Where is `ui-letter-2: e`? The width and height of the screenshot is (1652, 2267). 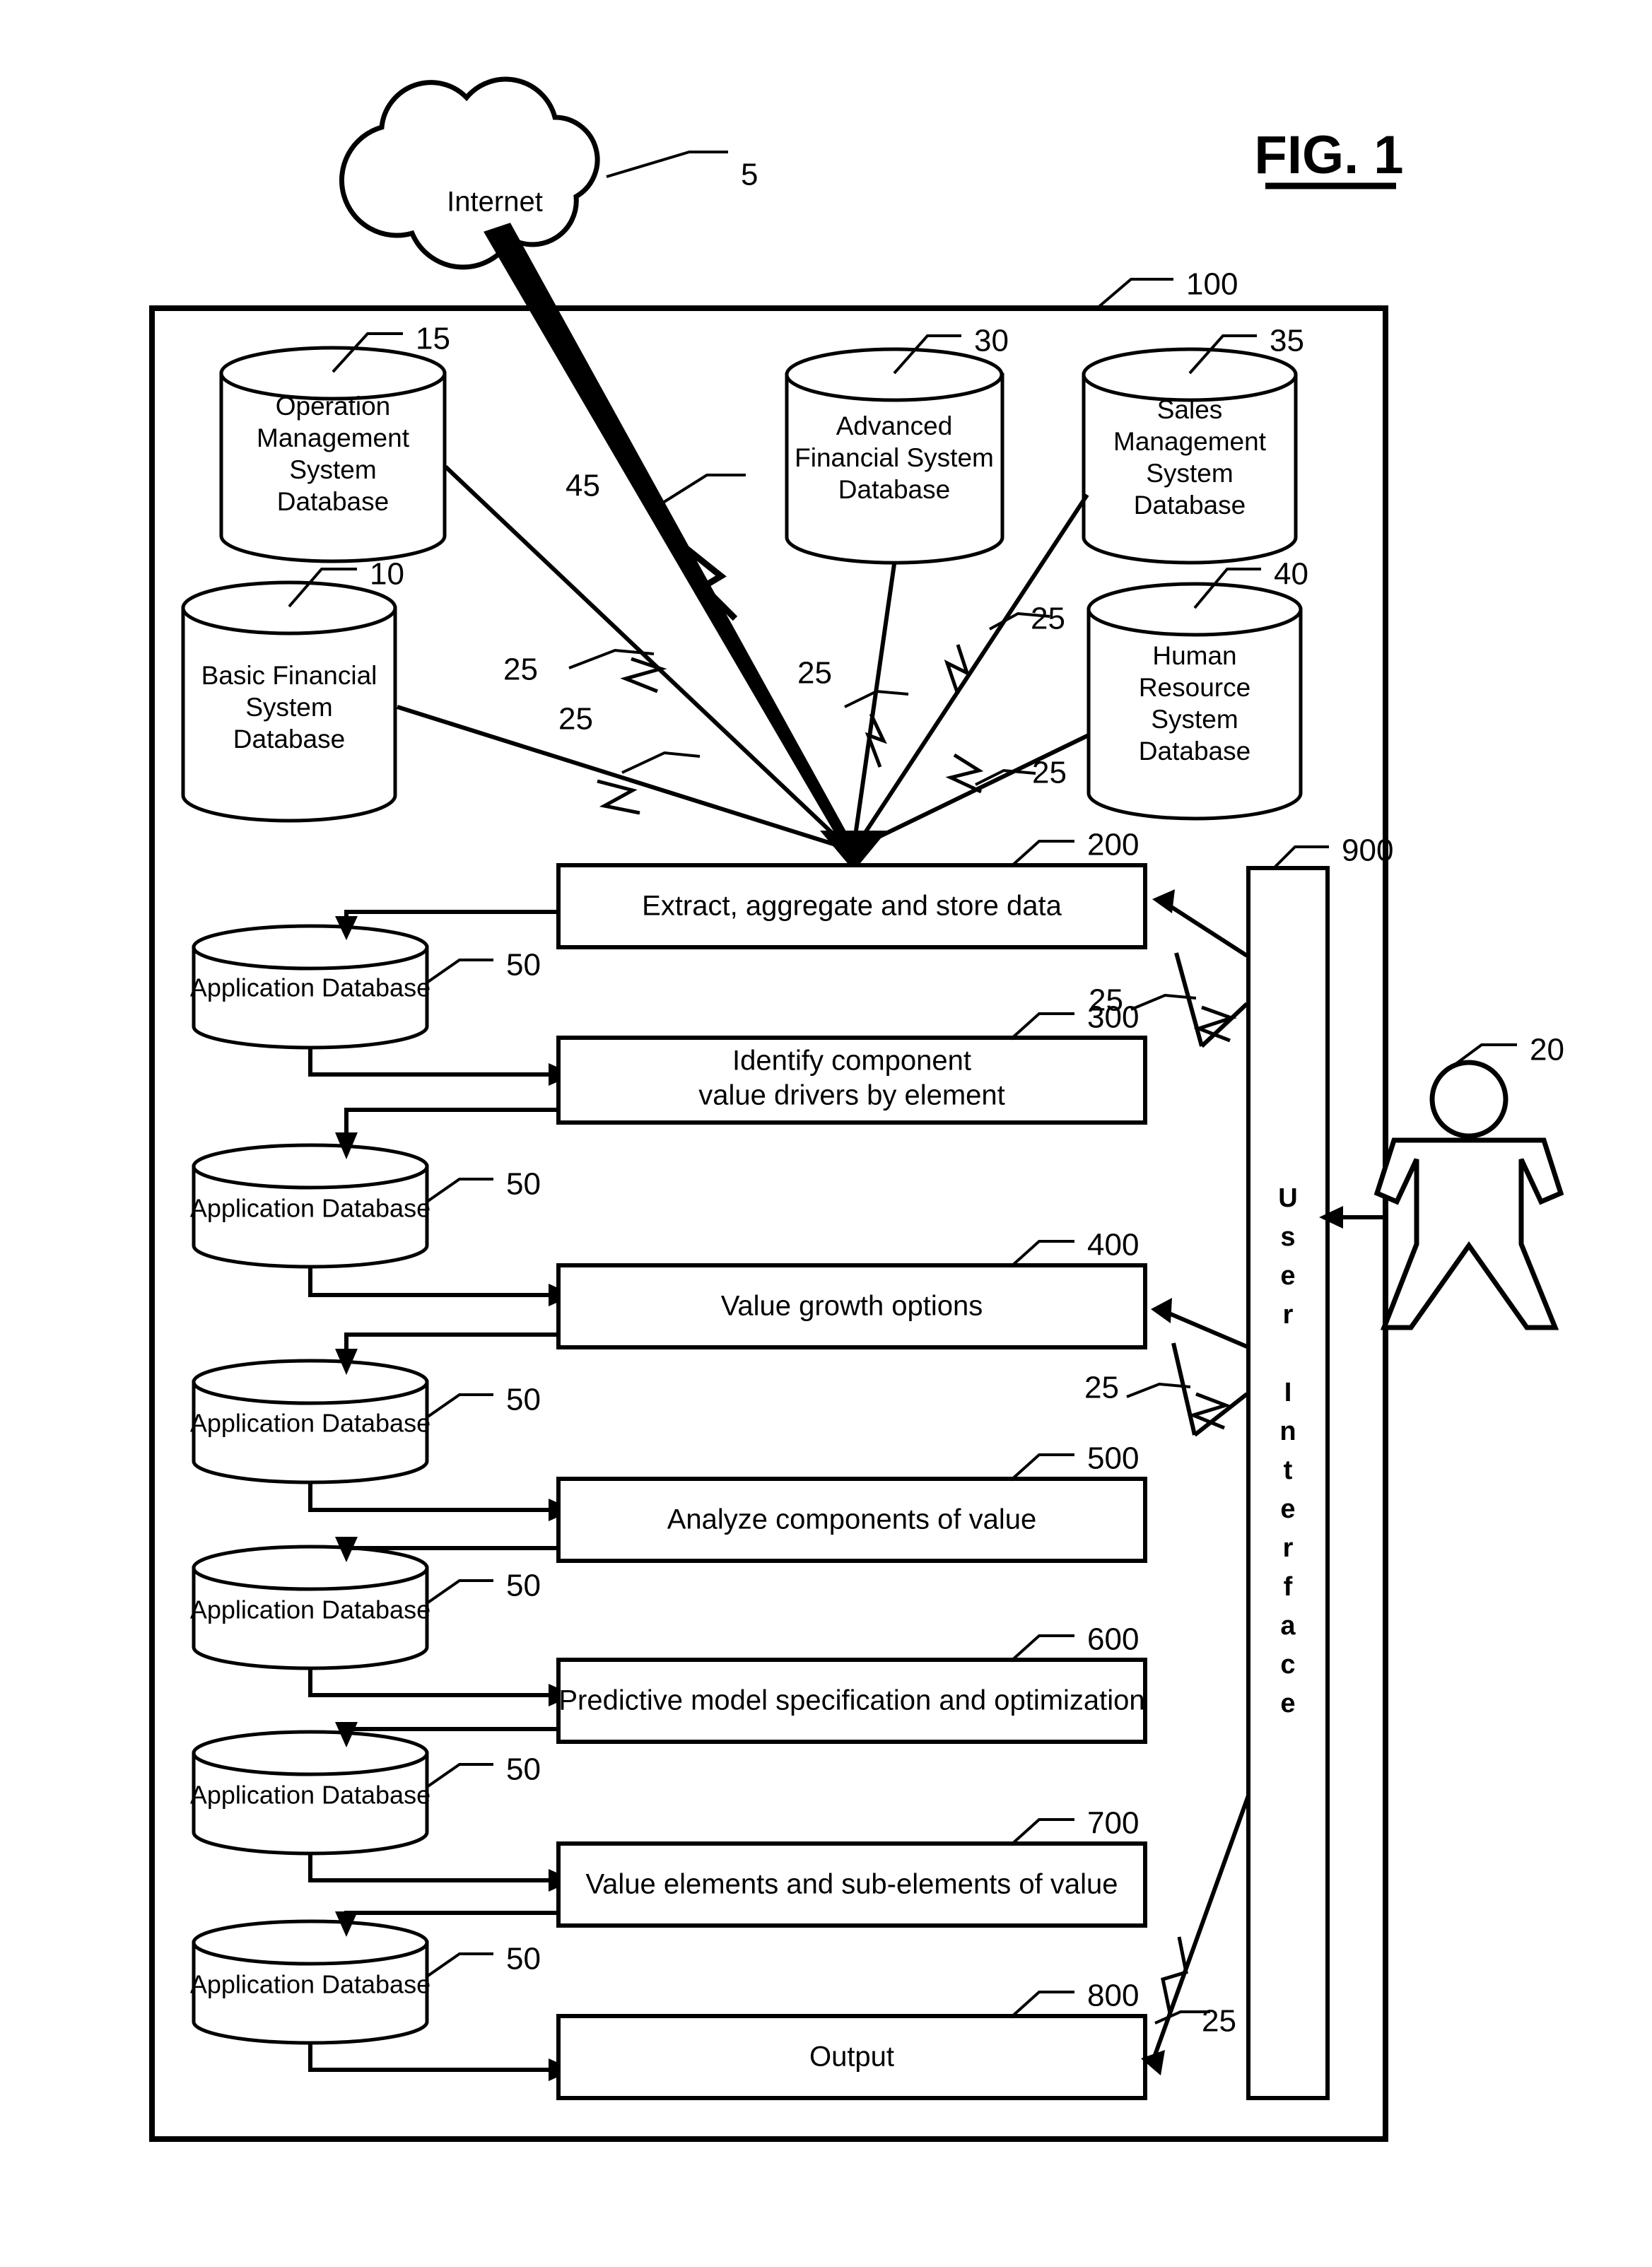
ui-letter-2: e is located at coordinates (1287, 1276).